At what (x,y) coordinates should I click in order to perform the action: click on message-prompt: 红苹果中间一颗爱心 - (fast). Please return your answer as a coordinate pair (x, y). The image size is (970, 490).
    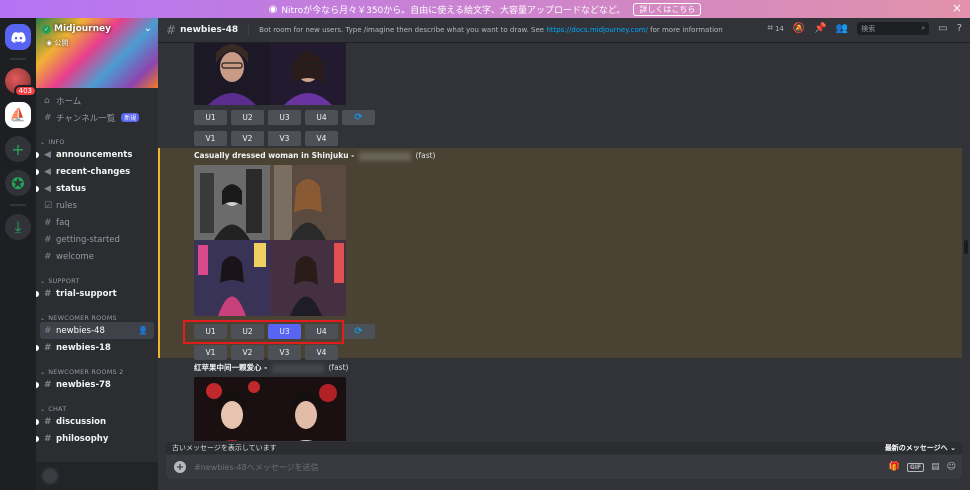
    Looking at the image, I should click on (271, 367).